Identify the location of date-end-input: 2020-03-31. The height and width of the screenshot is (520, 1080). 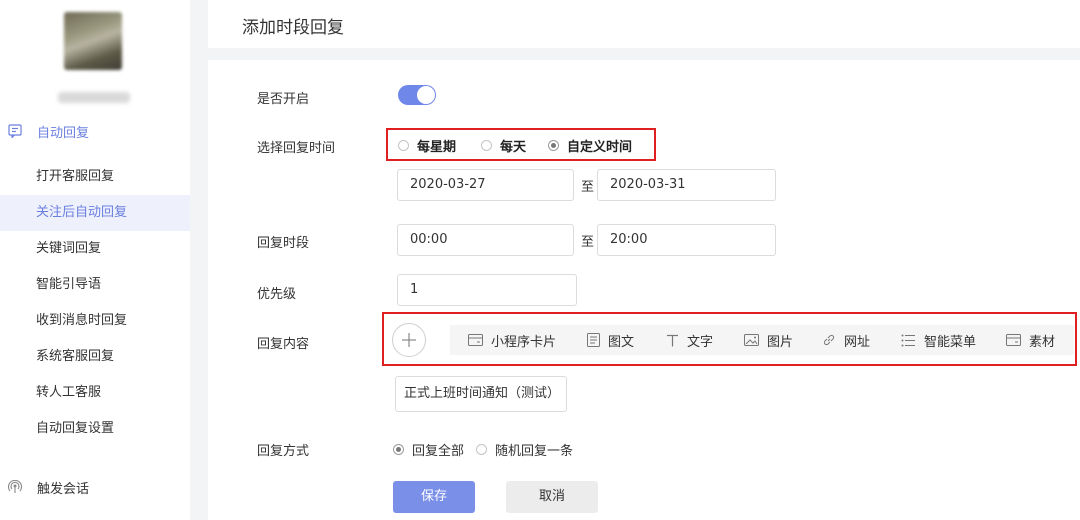
(686, 185).